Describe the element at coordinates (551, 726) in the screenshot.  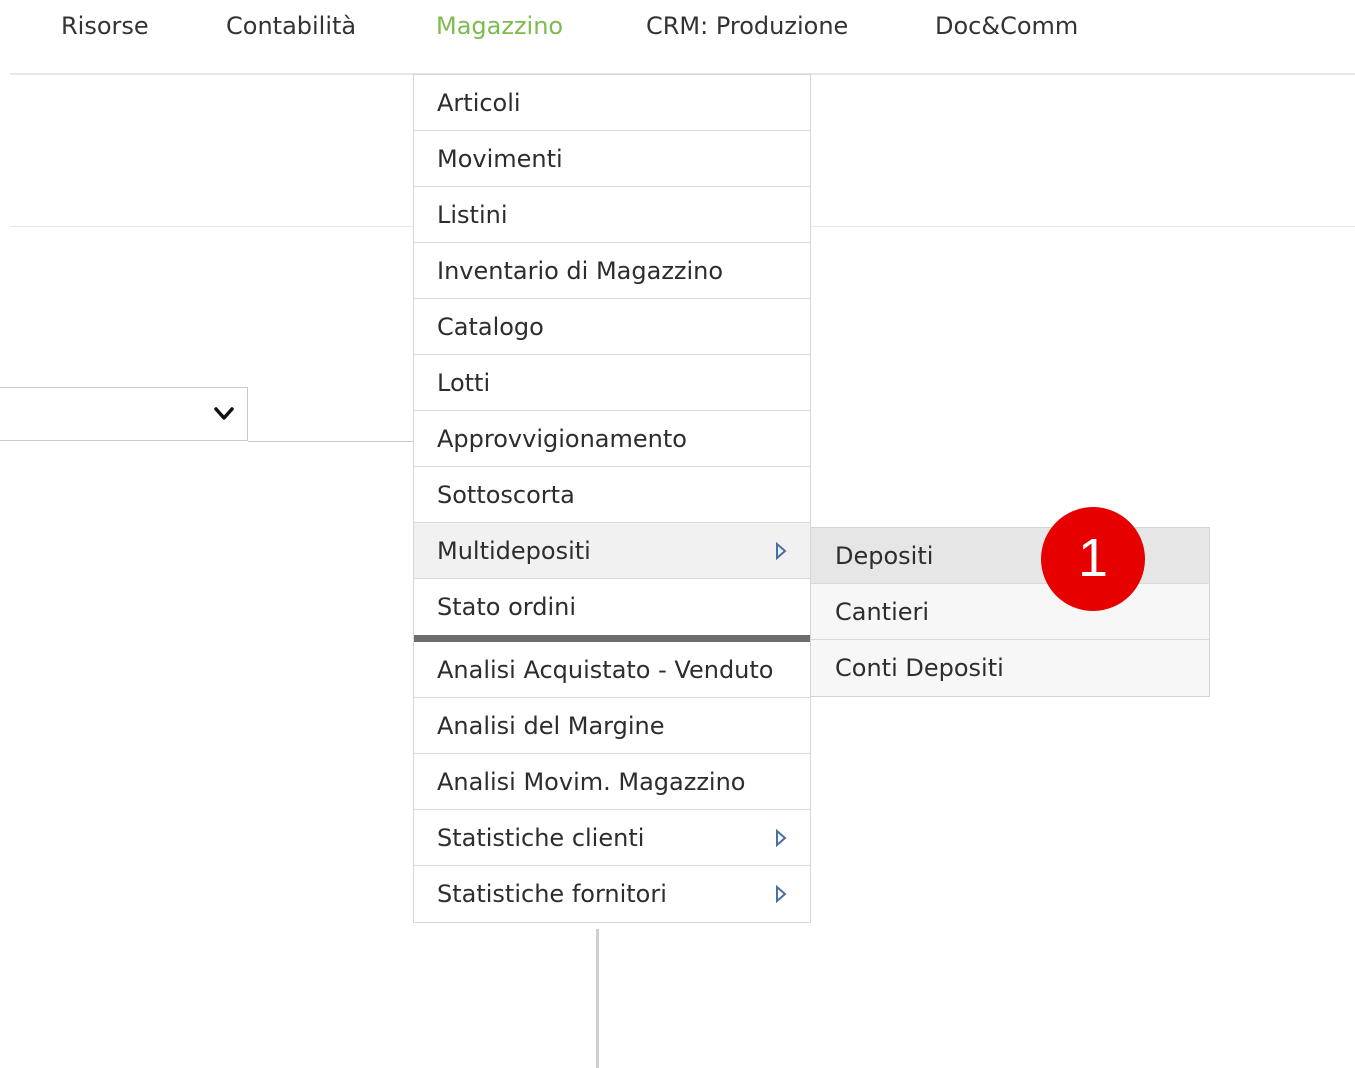
I see `menu-item-label: Analisi del Margine` at that location.